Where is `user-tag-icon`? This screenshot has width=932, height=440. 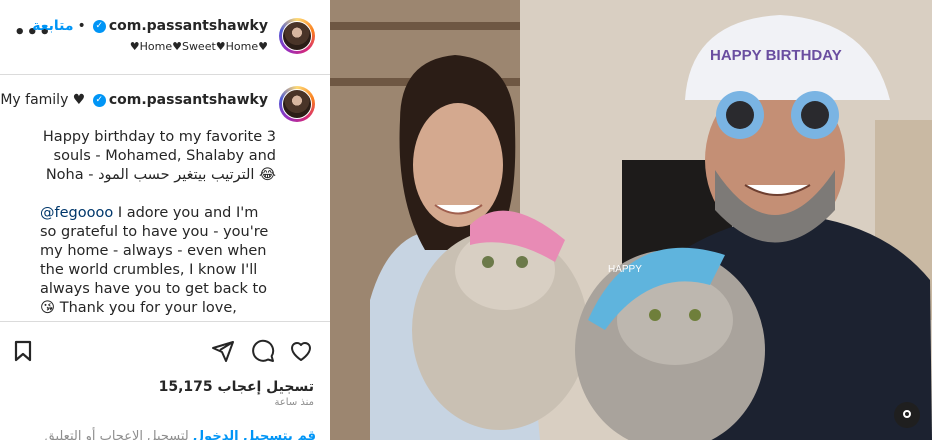 user-tag-icon is located at coordinates (907, 415).